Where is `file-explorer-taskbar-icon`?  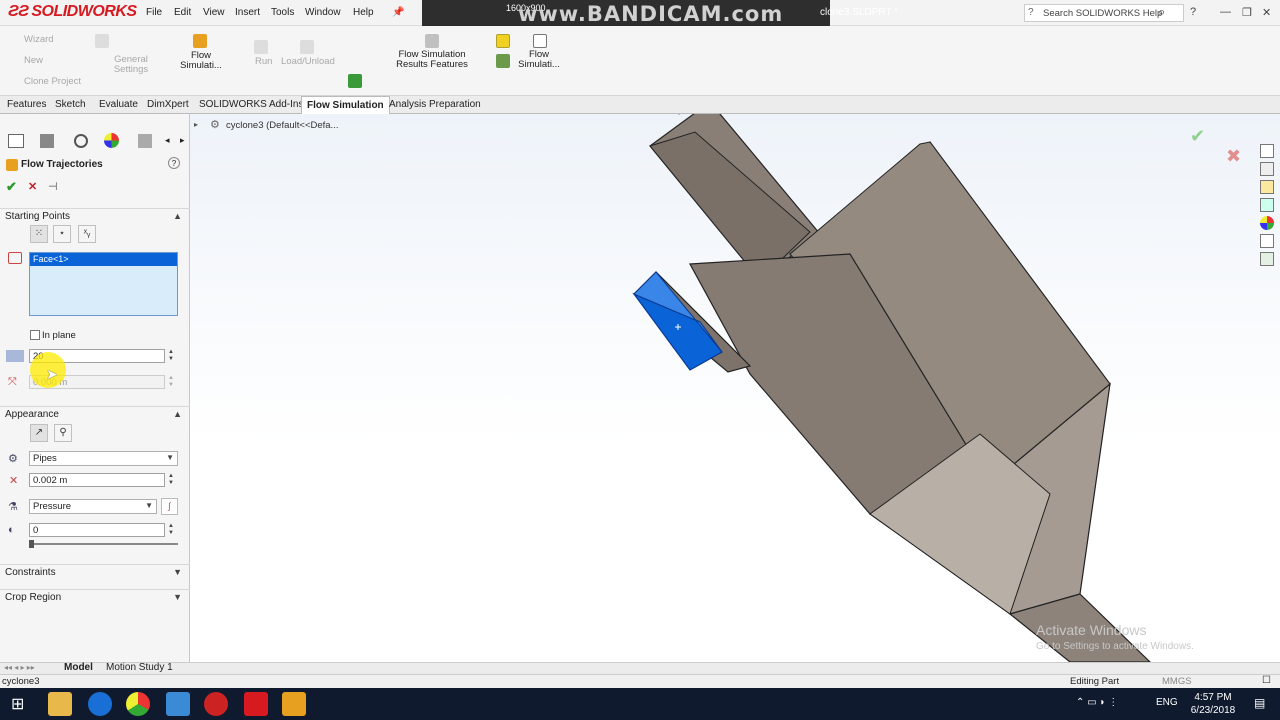
file-explorer-taskbar-icon is located at coordinates (60, 704).